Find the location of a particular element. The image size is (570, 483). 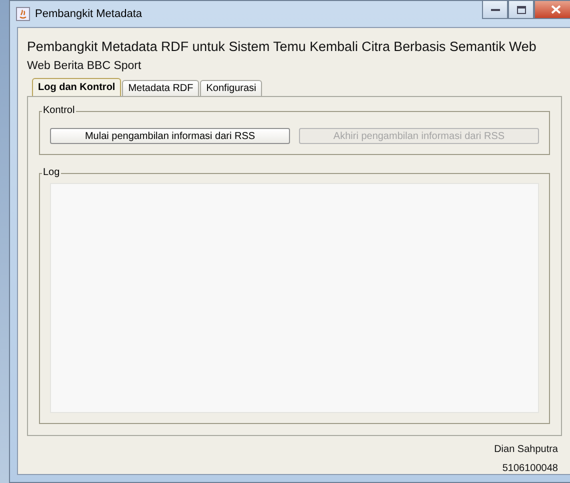

minimize-button is located at coordinates (495, 10).